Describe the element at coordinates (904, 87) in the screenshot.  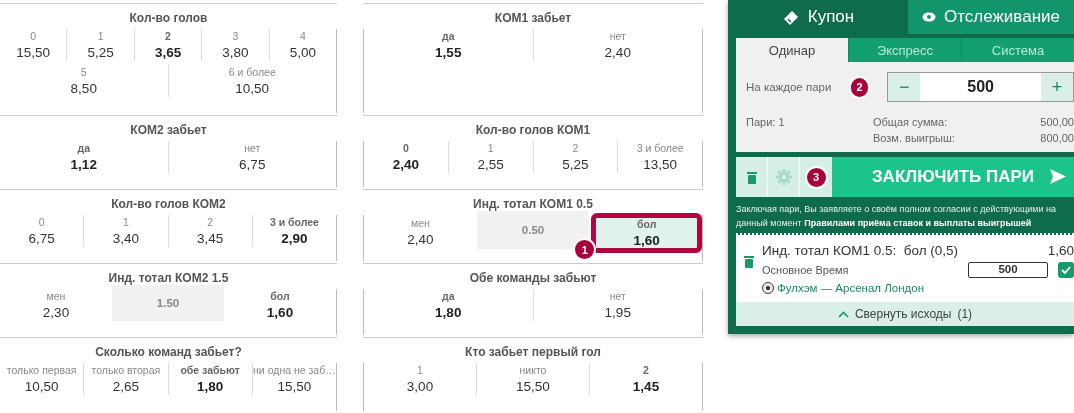
I see `decrement-button: −` at that location.